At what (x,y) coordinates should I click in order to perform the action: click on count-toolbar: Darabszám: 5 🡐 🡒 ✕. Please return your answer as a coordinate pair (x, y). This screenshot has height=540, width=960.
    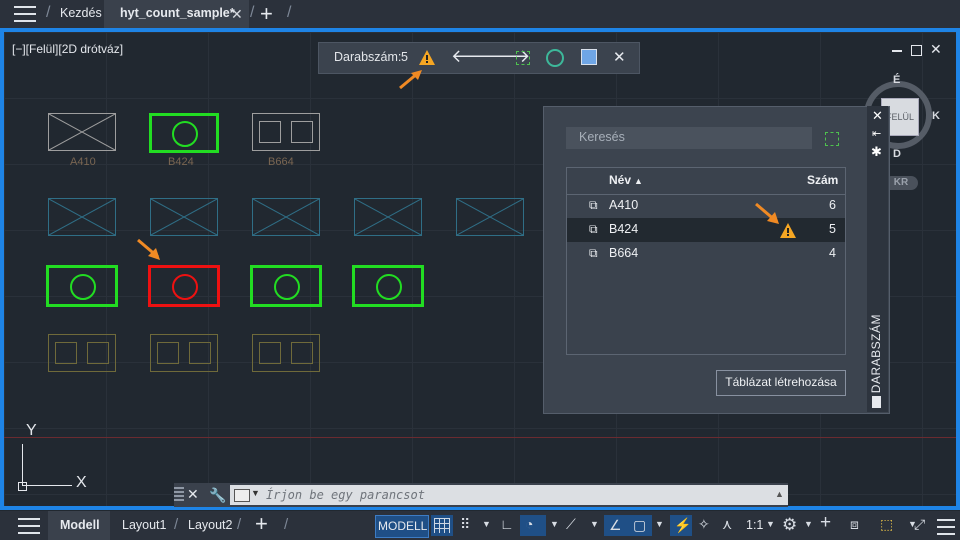
    Looking at the image, I should click on (479, 58).